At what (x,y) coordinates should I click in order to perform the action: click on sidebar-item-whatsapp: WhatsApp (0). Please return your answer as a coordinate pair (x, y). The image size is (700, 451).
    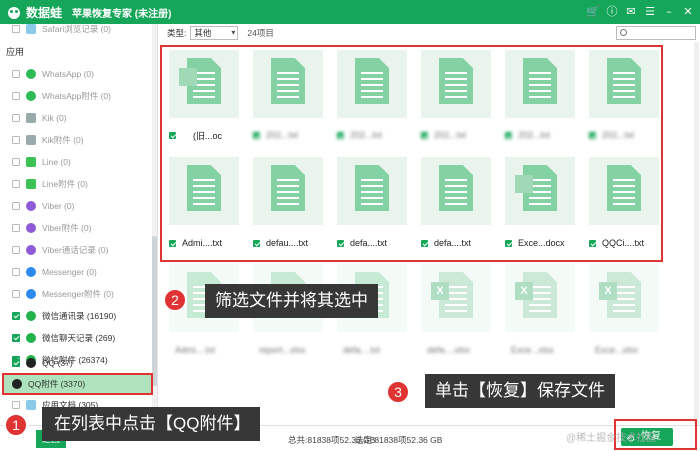
    Looking at the image, I should click on (82, 74).